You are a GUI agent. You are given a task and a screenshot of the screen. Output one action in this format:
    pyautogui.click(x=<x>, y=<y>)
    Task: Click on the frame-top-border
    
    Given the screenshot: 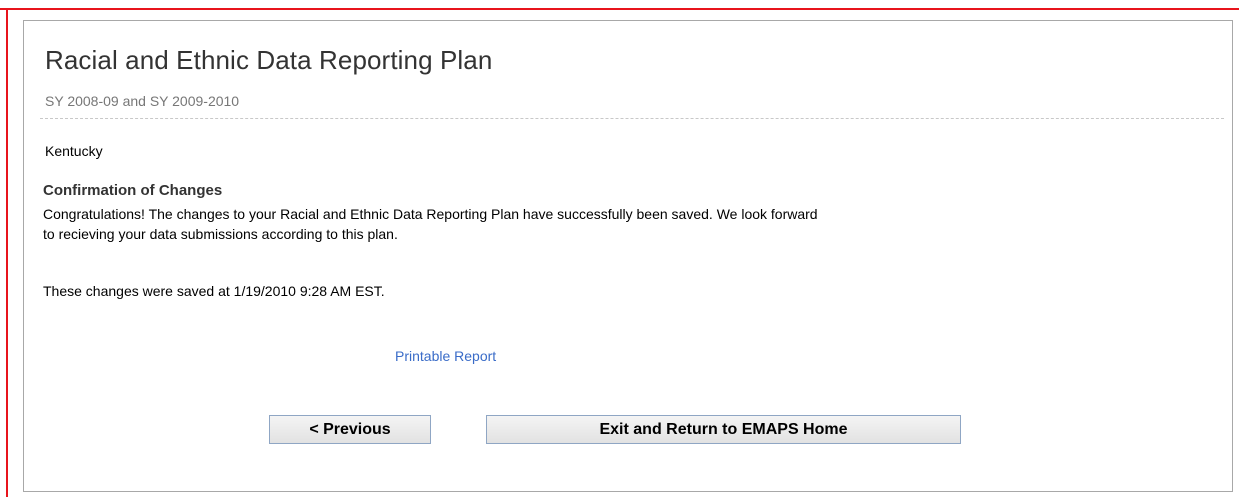 What is the action you would take?
    pyautogui.click(x=619, y=9)
    